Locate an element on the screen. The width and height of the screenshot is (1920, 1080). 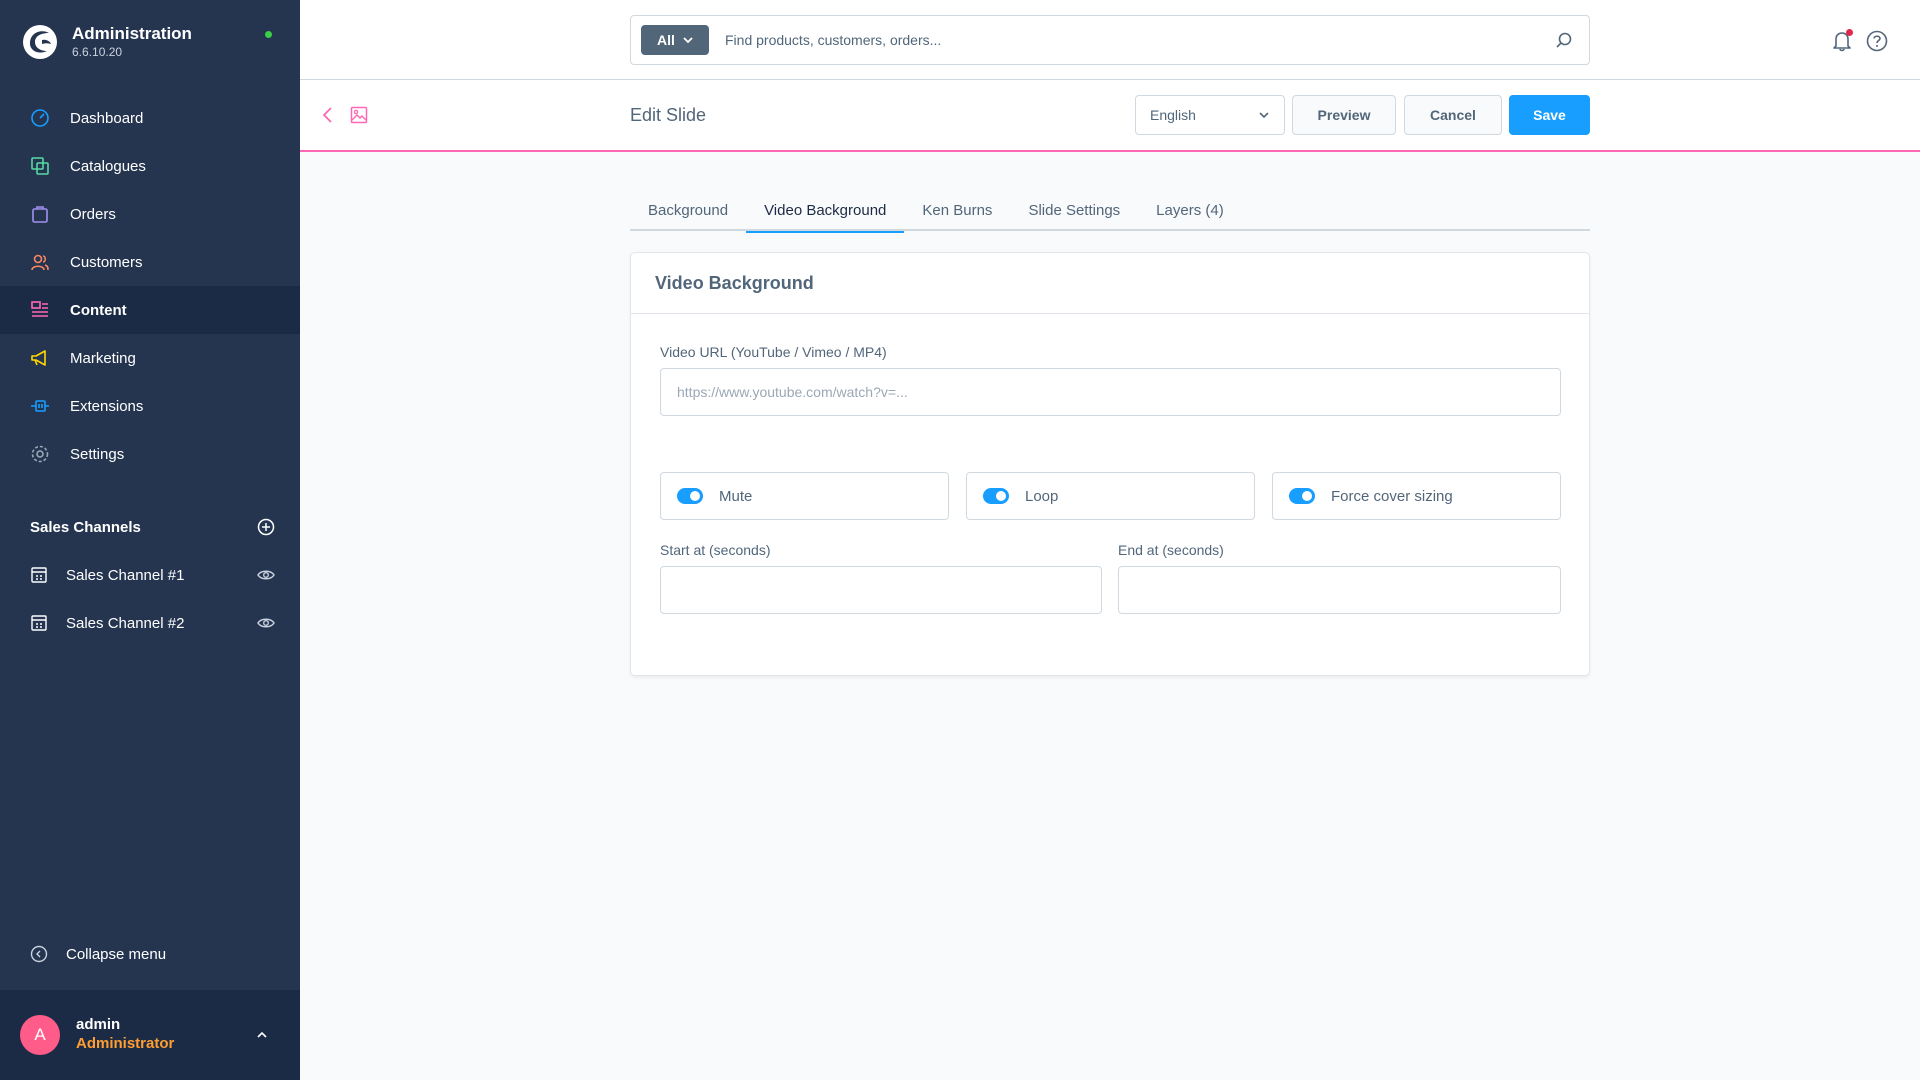
tab-slide-settings: Slide Settings is located at coordinates (1074, 213).